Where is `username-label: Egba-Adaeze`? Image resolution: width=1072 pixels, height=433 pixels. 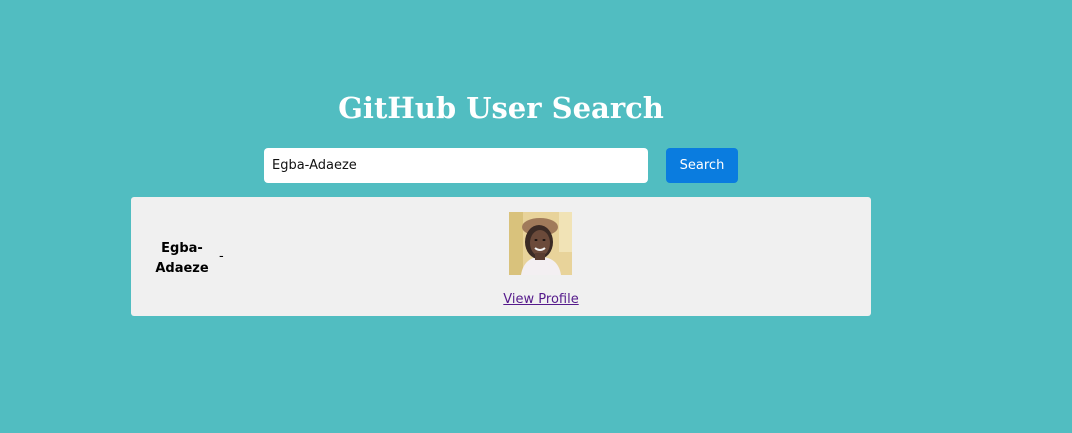
username-label: Egba-Adaeze is located at coordinates (182, 258).